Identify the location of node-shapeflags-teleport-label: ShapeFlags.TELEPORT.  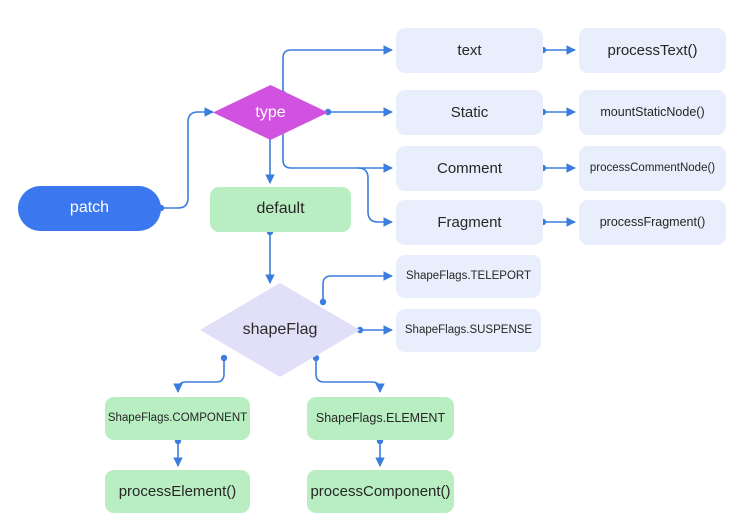
(468, 275).